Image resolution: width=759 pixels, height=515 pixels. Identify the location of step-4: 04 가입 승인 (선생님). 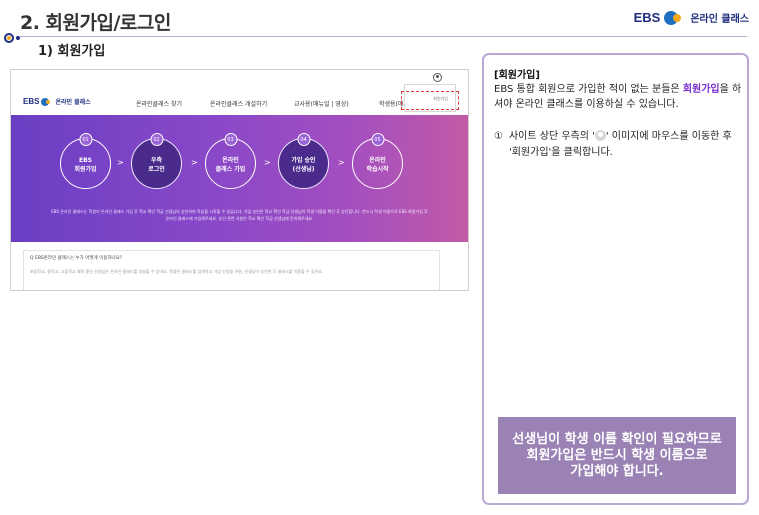
(303, 161).